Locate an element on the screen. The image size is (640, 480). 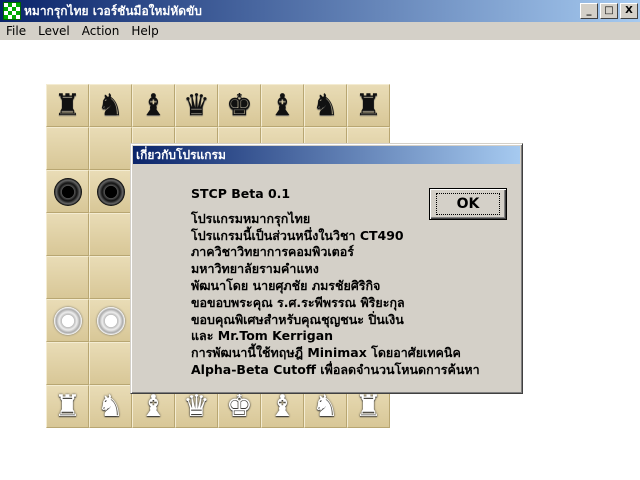
about-line: มหาวิทยาลัยรามคำแหง is located at coordinates (255, 269).